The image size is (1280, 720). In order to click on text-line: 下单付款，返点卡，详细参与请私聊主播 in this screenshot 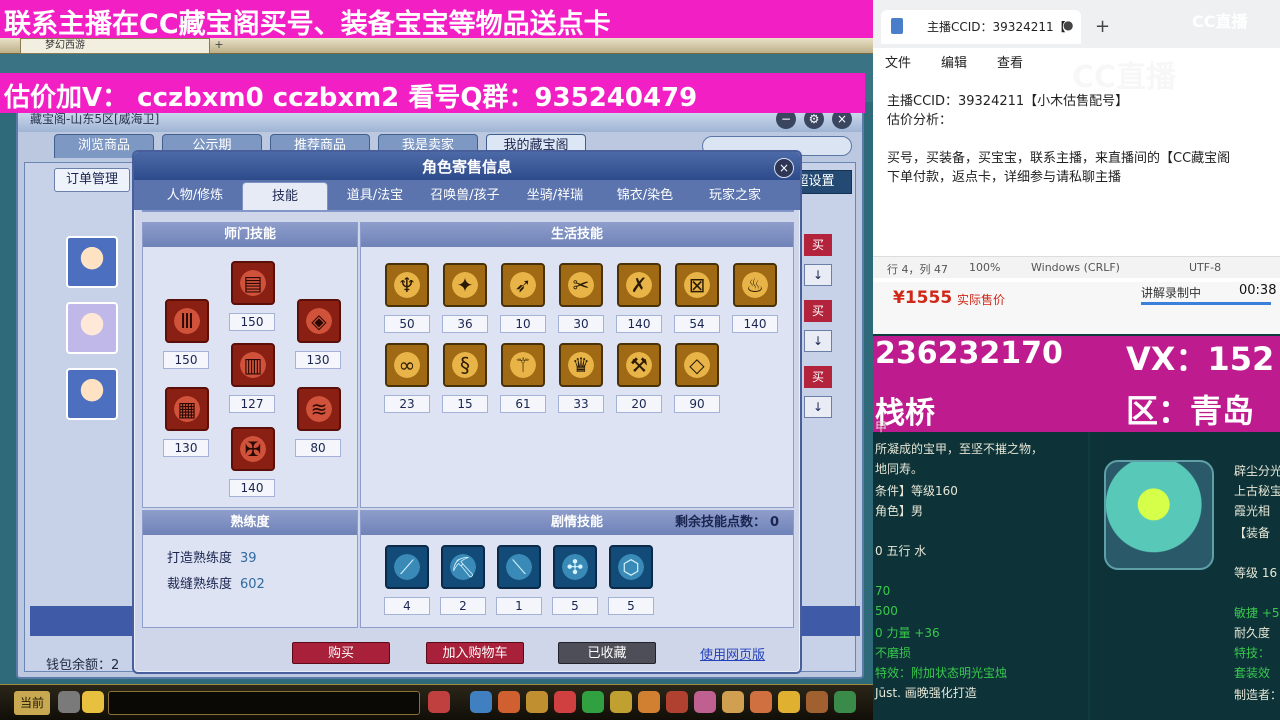, I will do `click(1004, 177)`.